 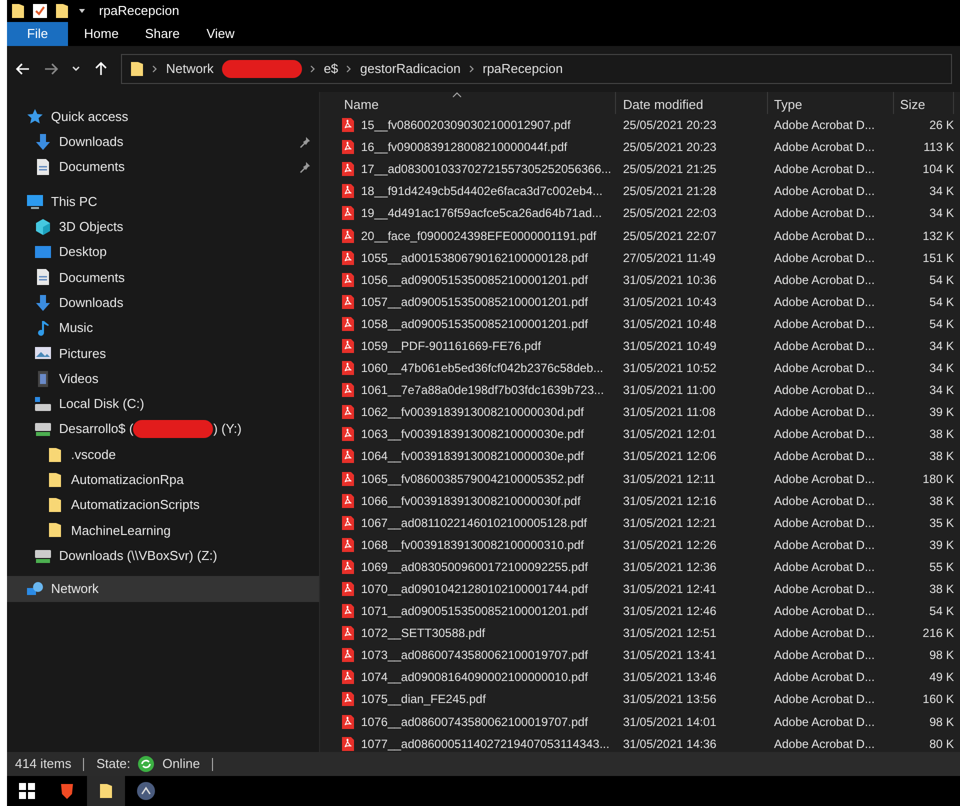 I want to click on column-header: Size, so click(x=924, y=103).